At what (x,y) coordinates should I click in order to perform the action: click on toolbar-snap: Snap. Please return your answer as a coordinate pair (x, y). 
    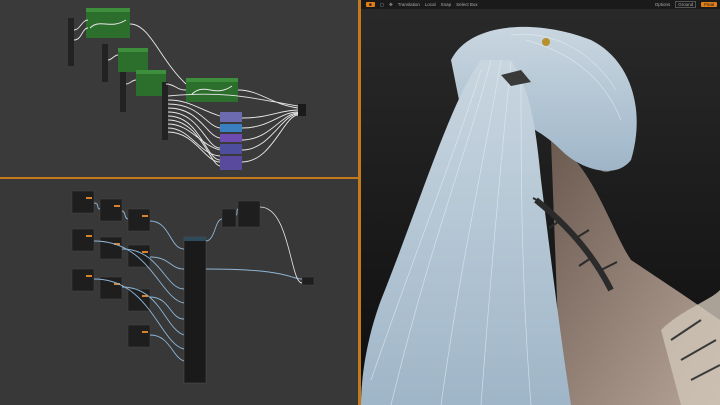
    Looking at the image, I should click on (446, 4).